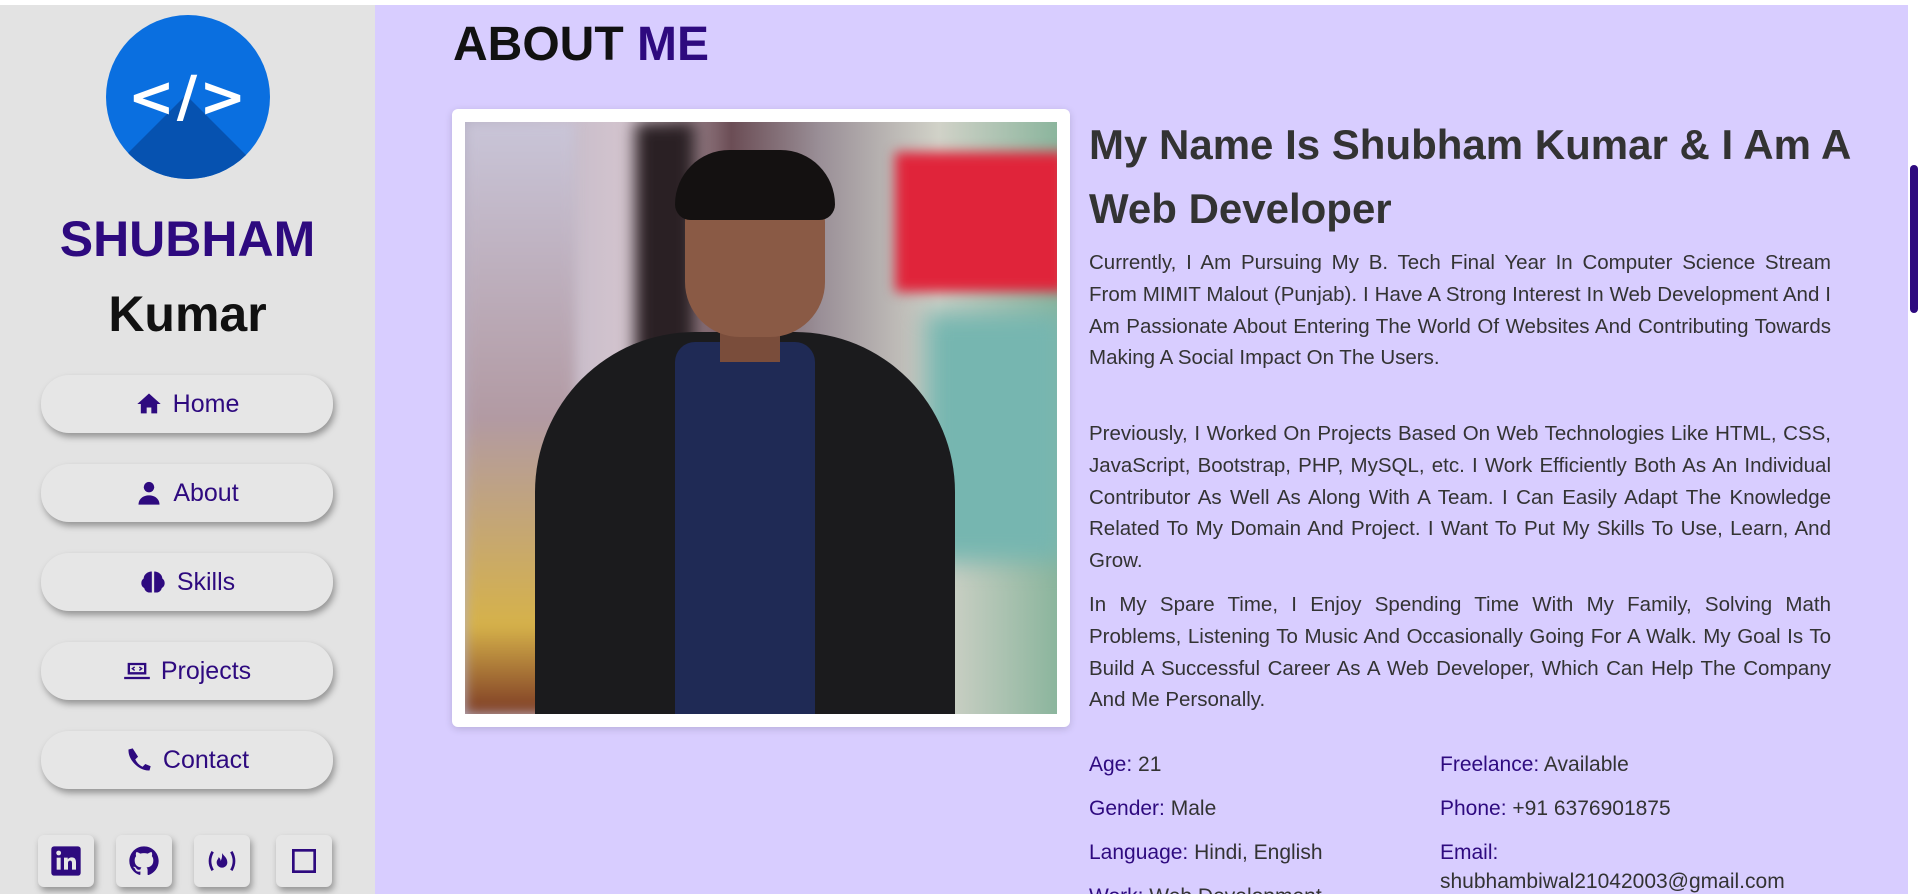 The width and height of the screenshot is (1920, 894). I want to click on linkedin-button, so click(66, 861).